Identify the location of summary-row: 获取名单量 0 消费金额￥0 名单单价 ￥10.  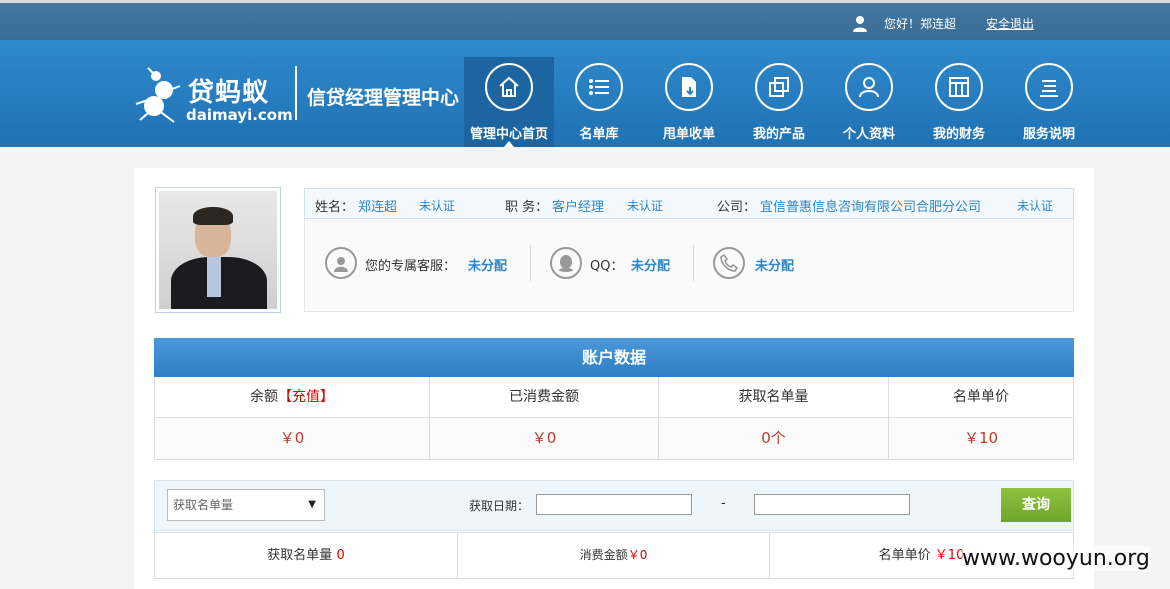
(614, 555).